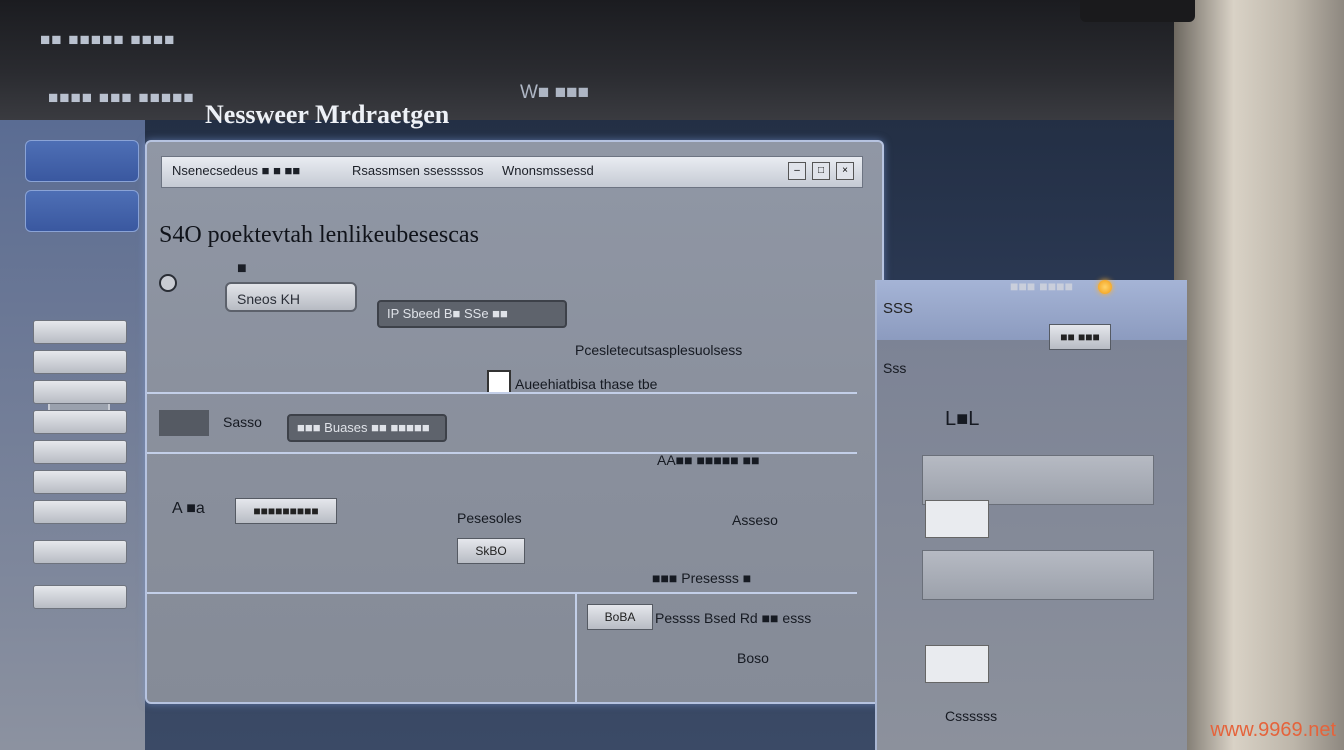  What do you see at coordinates (184, 423) in the screenshot?
I see `toggle-switch` at bounding box center [184, 423].